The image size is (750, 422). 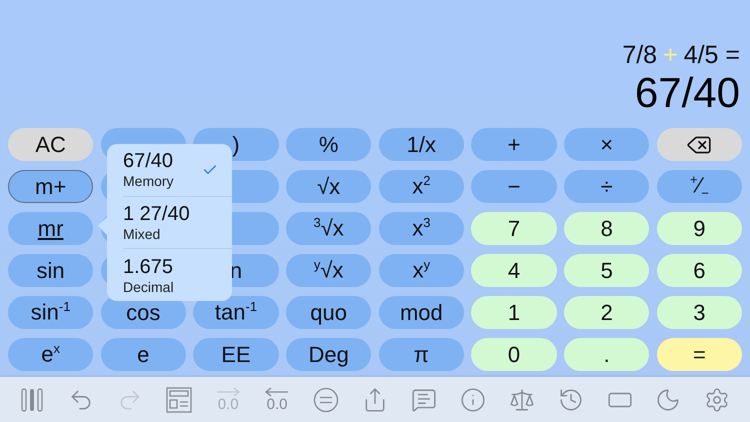 What do you see at coordinates (149, 181) in the screenshot?
I see `popover-label: Memory` at bounding box center [149, 181].